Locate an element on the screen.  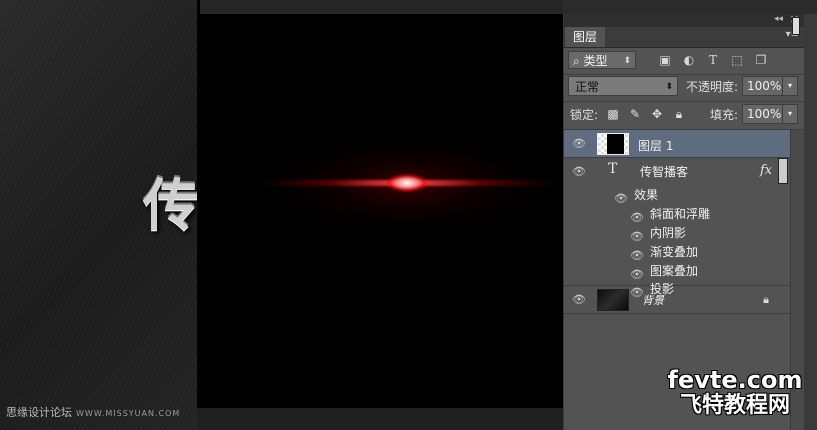
watermark-left-url: WWW.MISSYUAN.COM is located at coordinates (128, 413).